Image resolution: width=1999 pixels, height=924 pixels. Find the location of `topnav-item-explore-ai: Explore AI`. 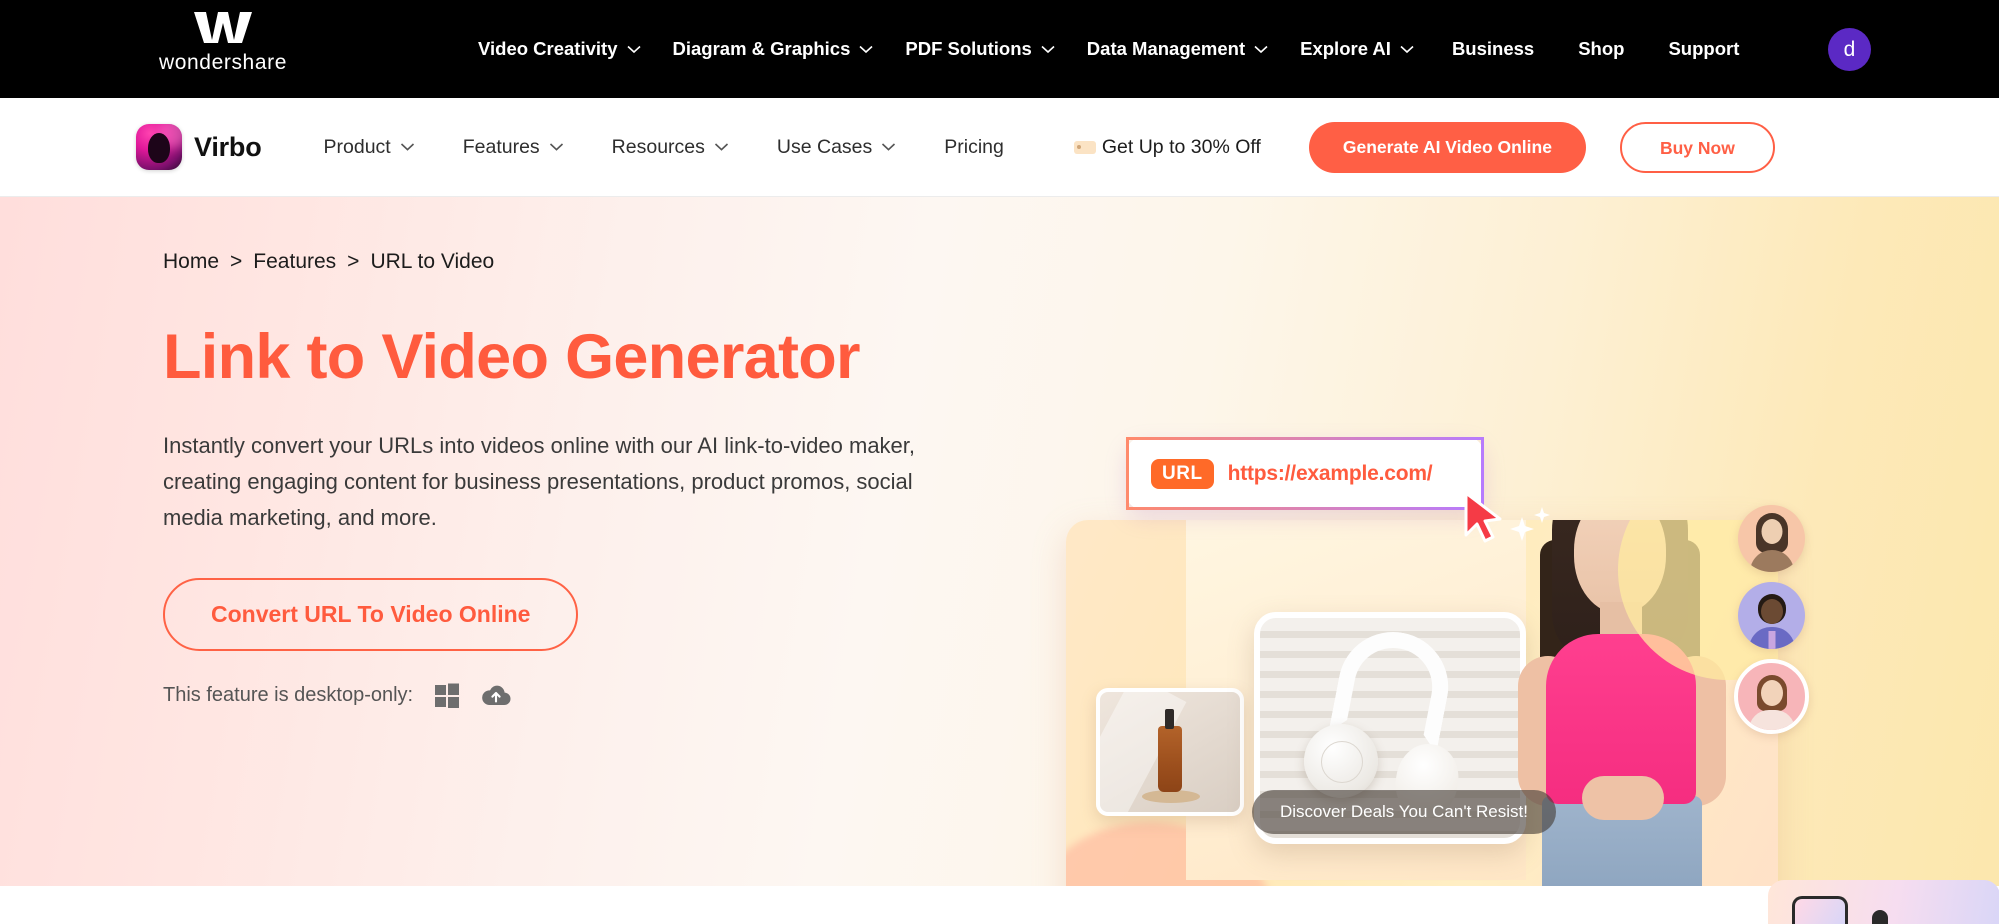

topnav-item-explore-ai: Explore AI is located at coordinates (1357, 49).